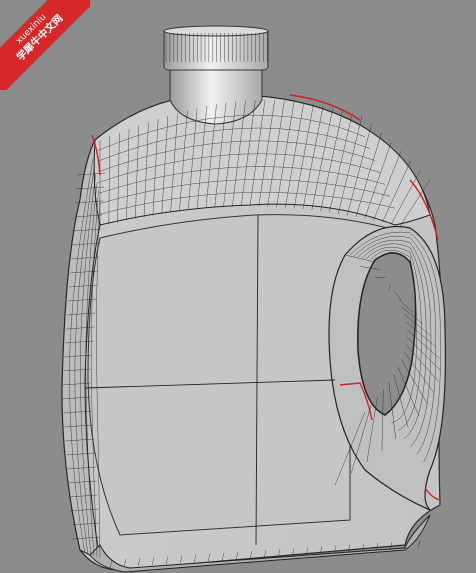  Describe the element at coordinates (419, 544) in the screenshot. I see `base-segment` at that location.